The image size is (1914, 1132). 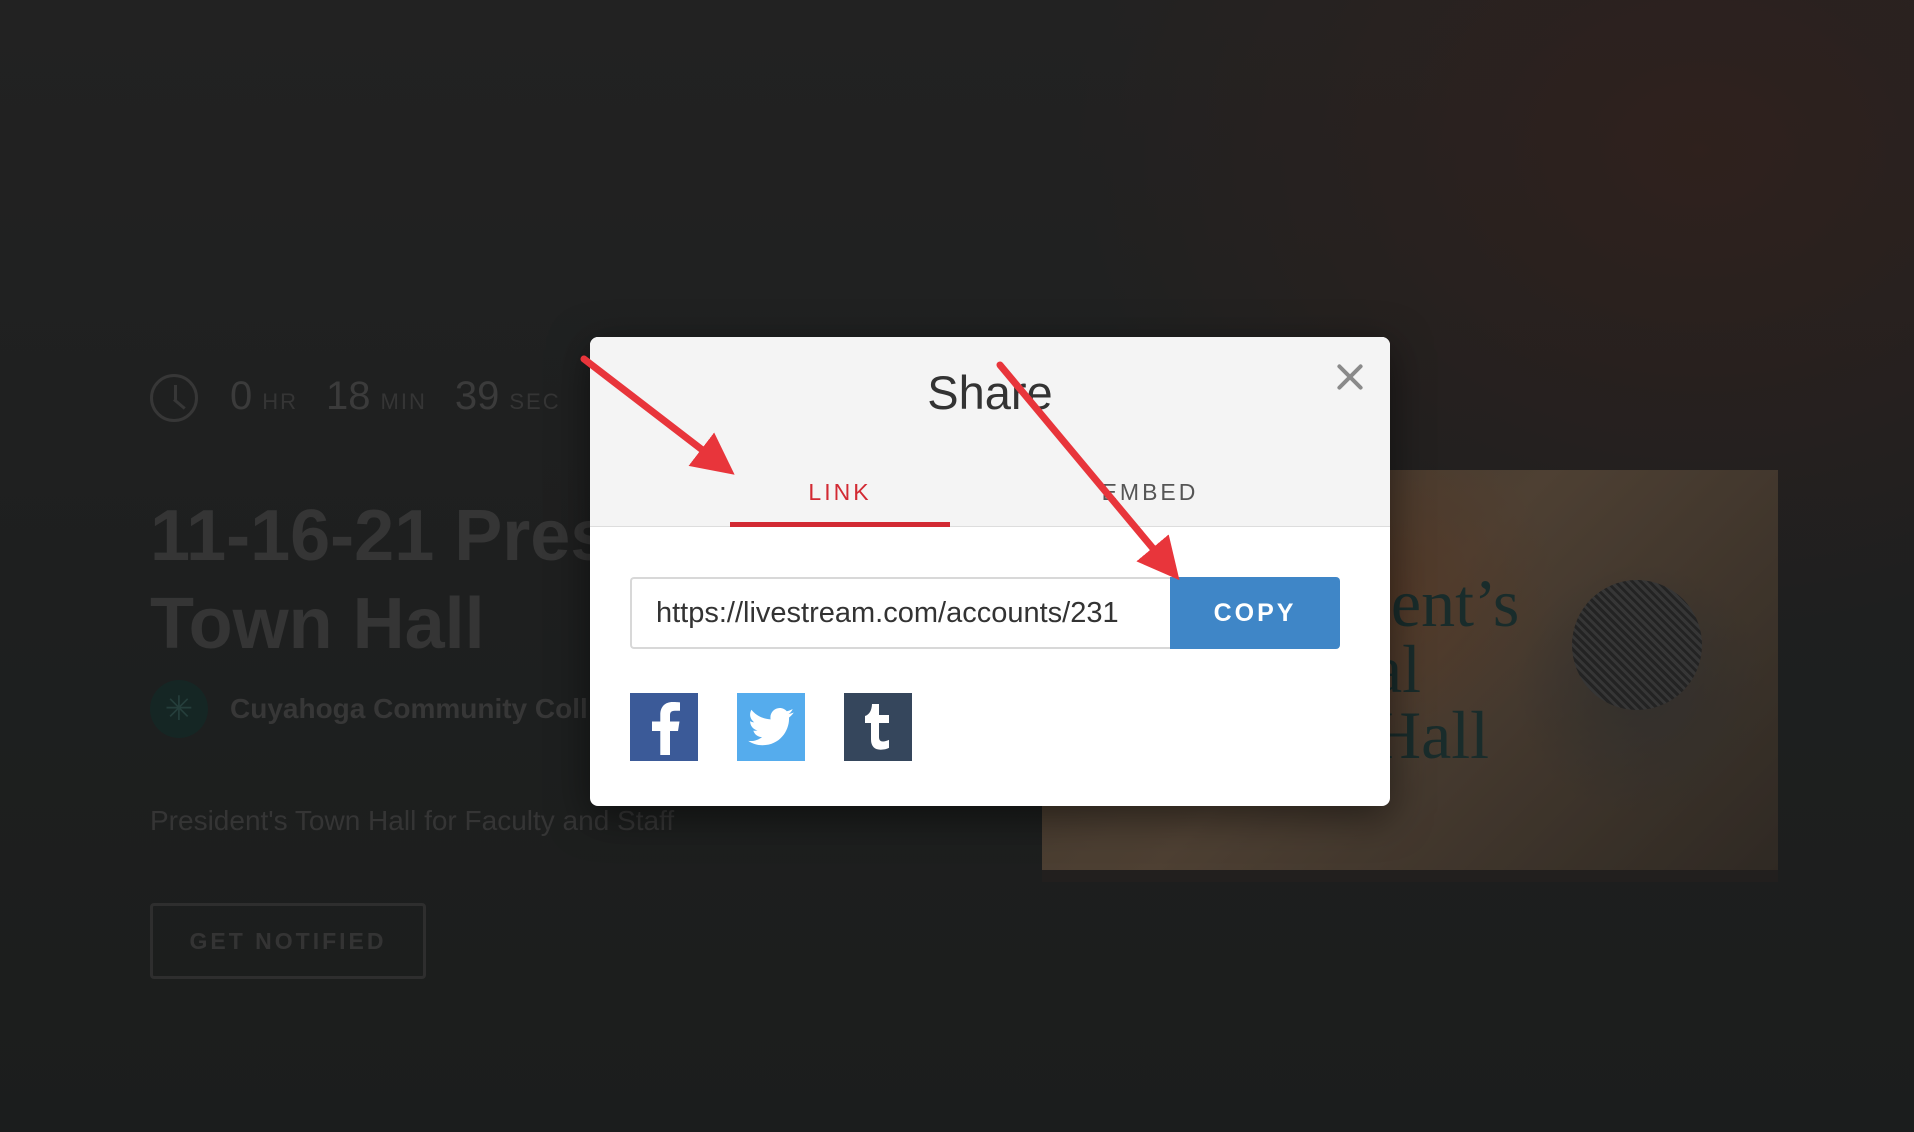 I want to click on share-url-input, so click(x=900, y=613).